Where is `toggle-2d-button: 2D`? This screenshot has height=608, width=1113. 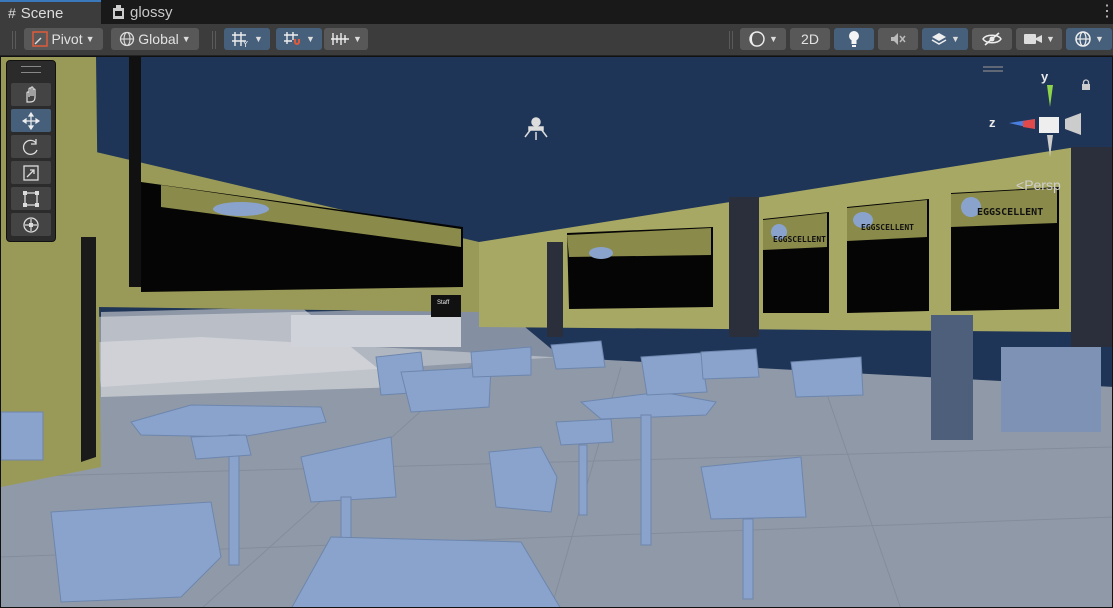
toggle-2d-button: 2D is located at coordinates (810, 39).